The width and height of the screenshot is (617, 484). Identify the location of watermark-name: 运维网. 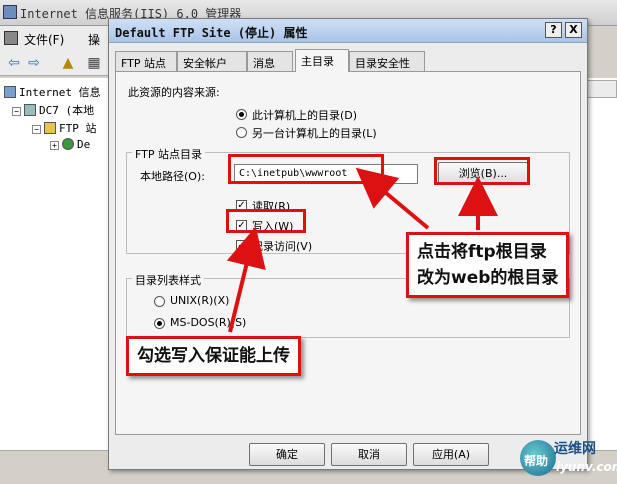
(575, 449).